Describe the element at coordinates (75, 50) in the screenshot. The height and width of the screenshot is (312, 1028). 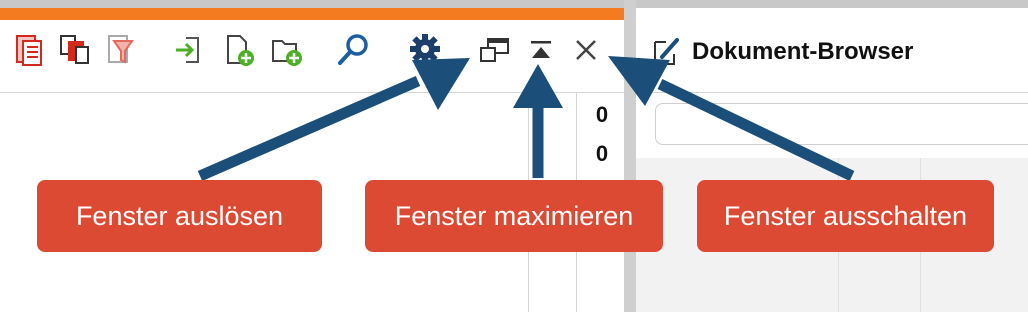
I see `copy-documents-icon` at that location.